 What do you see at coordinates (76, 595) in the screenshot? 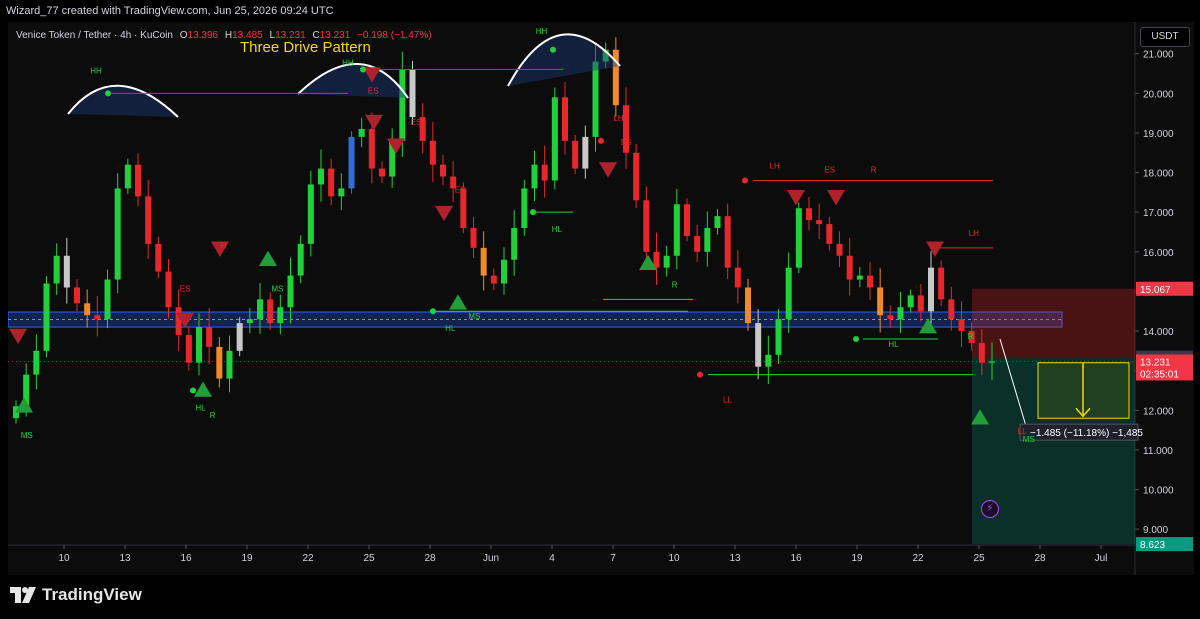
I see `tradingview-logo: TradingView` at bounding box center [76, 595].